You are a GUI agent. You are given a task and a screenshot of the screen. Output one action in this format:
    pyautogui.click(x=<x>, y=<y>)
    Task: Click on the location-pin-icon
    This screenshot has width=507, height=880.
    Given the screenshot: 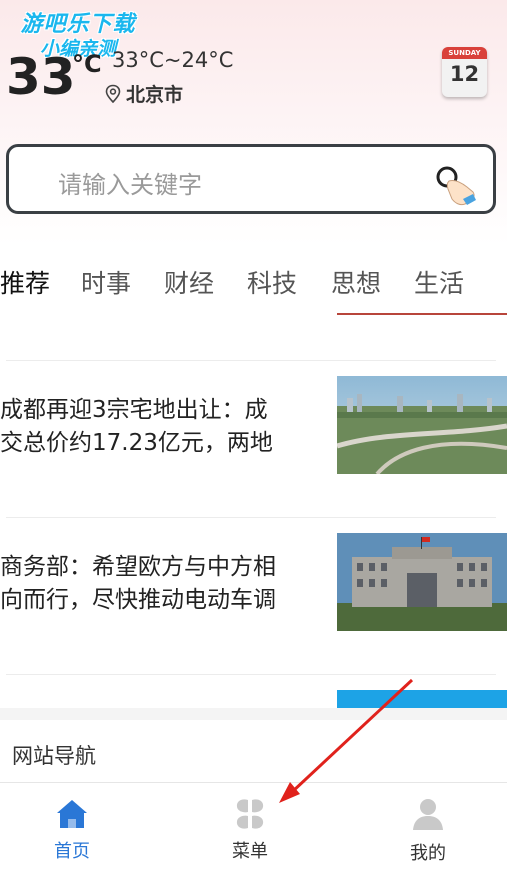 What is the action you would take?
    pyautogui.click(x=113, y=93)
    